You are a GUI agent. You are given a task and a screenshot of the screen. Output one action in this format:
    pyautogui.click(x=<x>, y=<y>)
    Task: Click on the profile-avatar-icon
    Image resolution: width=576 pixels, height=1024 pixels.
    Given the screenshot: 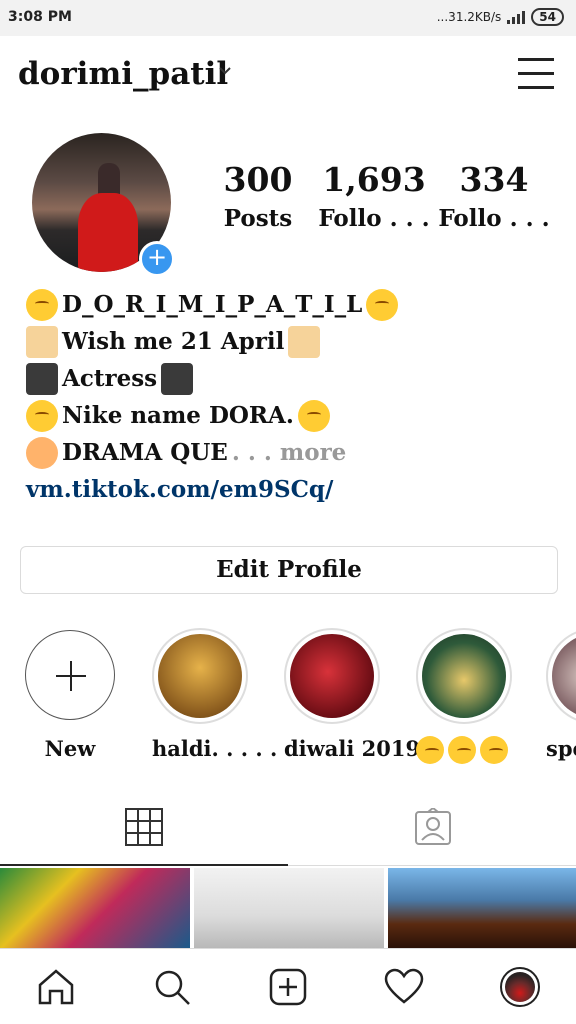 What is the action you would take?
    pyautogui.click(x=520, y=987)
    